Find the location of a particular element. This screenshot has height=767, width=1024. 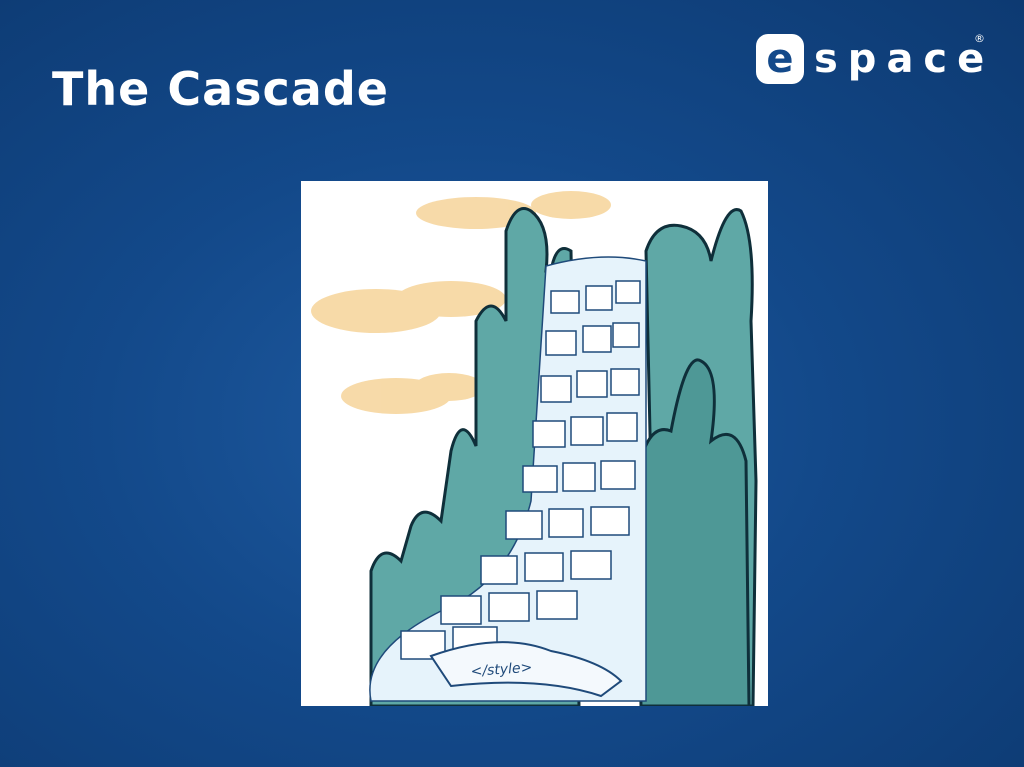

registered-mark: ® is located at coordinates (979, 38).